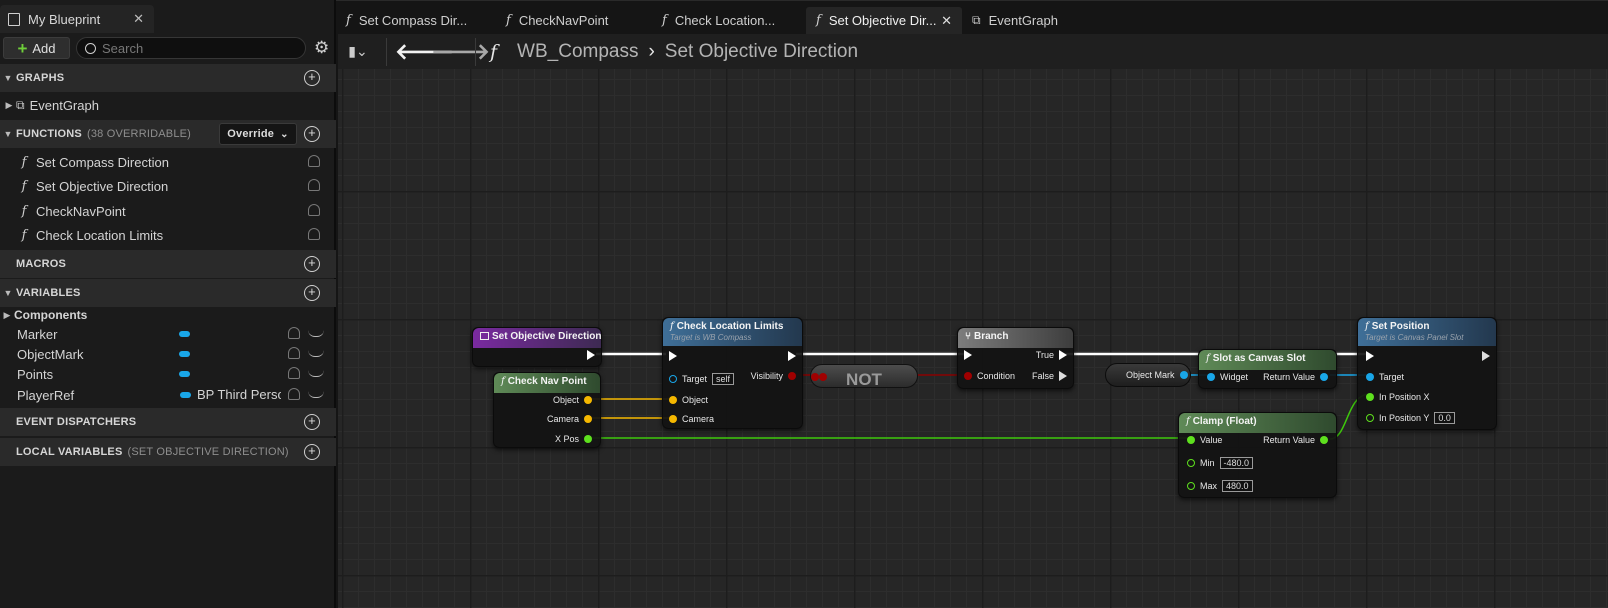 The image size is (1608, 608). What do you see at coordinates (40, 78) in the screenshot?
I see `section-graphs-label: GRAPHS` at bounding box center [40, 78].